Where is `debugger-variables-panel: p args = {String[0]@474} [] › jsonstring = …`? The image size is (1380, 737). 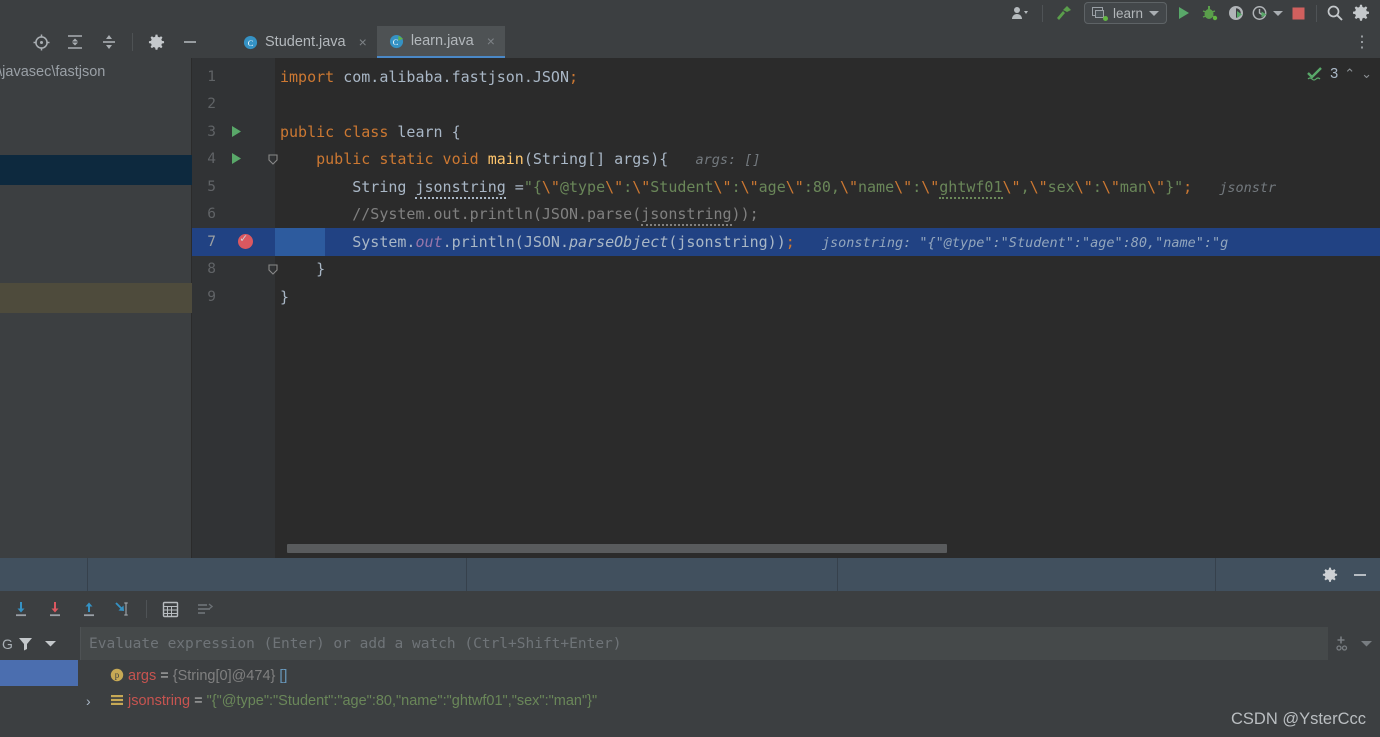
debugger-variables-panel: p args = {String[0]@474} [] › jsonstring = … is located at coordinates (690, 698).